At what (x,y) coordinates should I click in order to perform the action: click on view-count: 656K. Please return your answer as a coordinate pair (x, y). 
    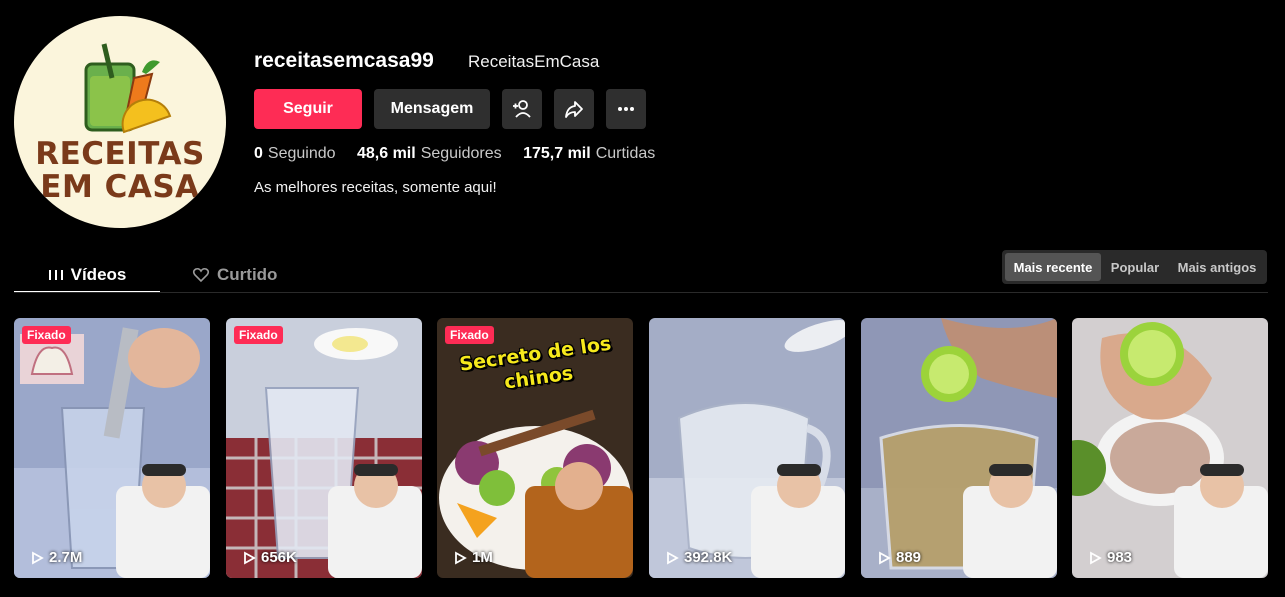
    Looking at the image, I should click on (269, 557).